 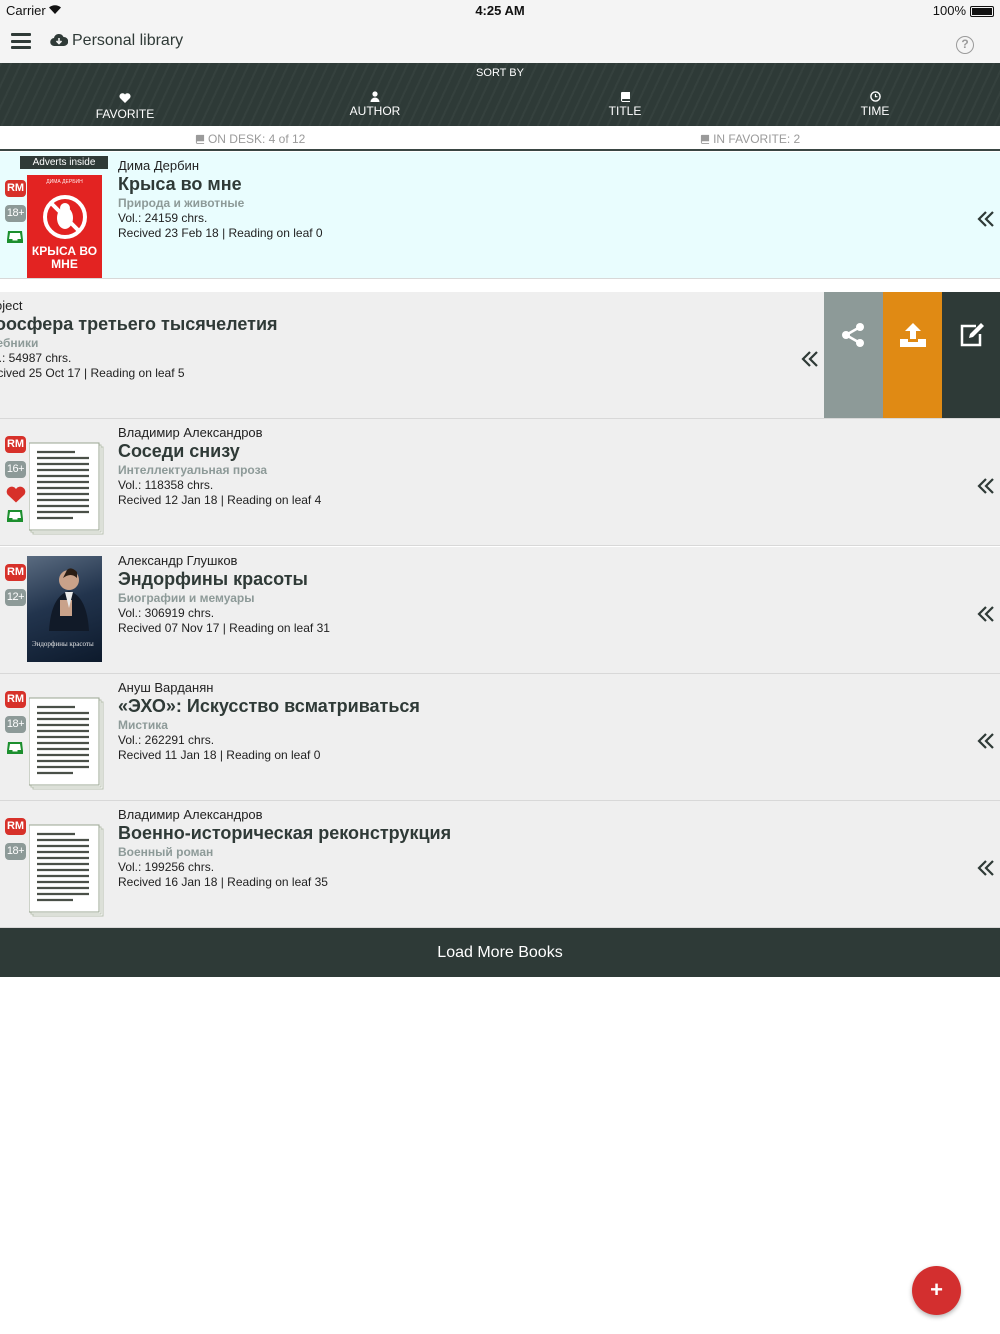 I want to click on book-author: Ануш Варданян, so click(x=166, y=687).